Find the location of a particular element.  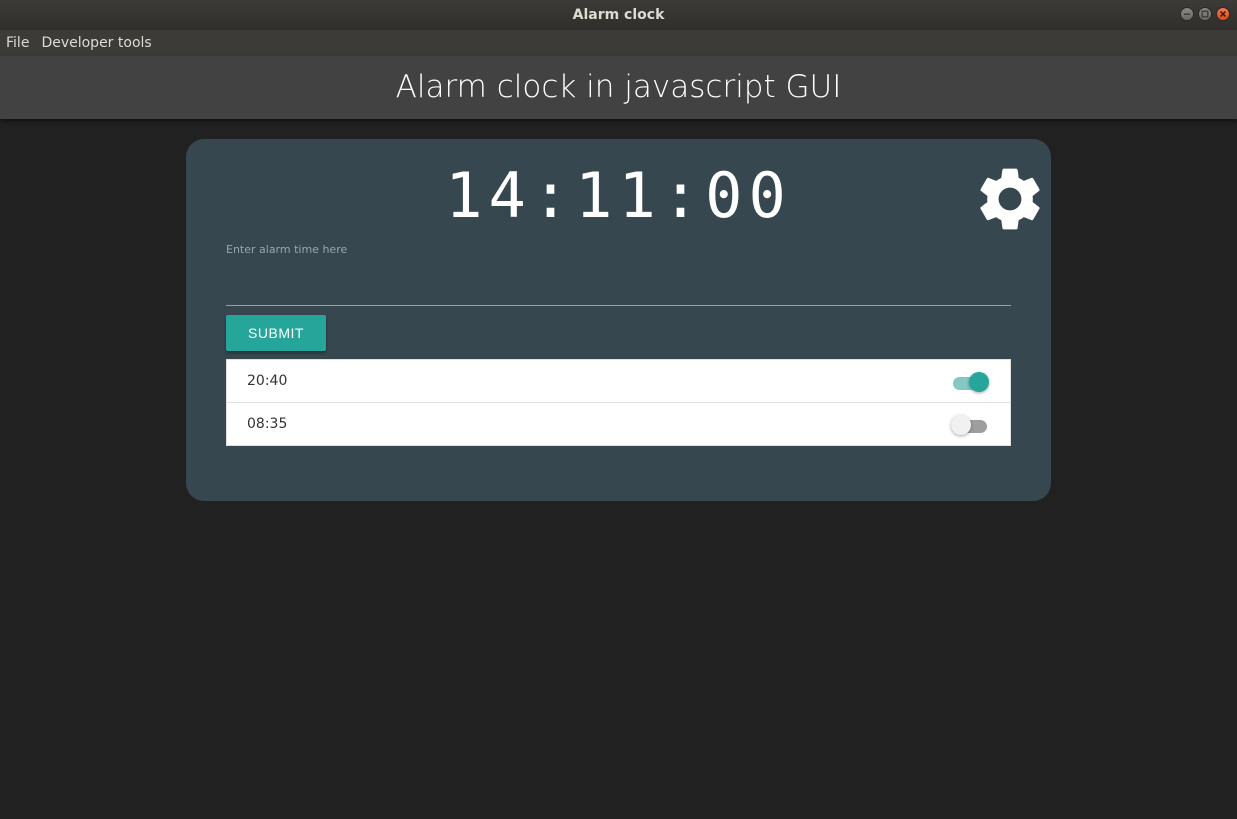

menu-bar: File Developer tools is located at coordinates (618, 43).